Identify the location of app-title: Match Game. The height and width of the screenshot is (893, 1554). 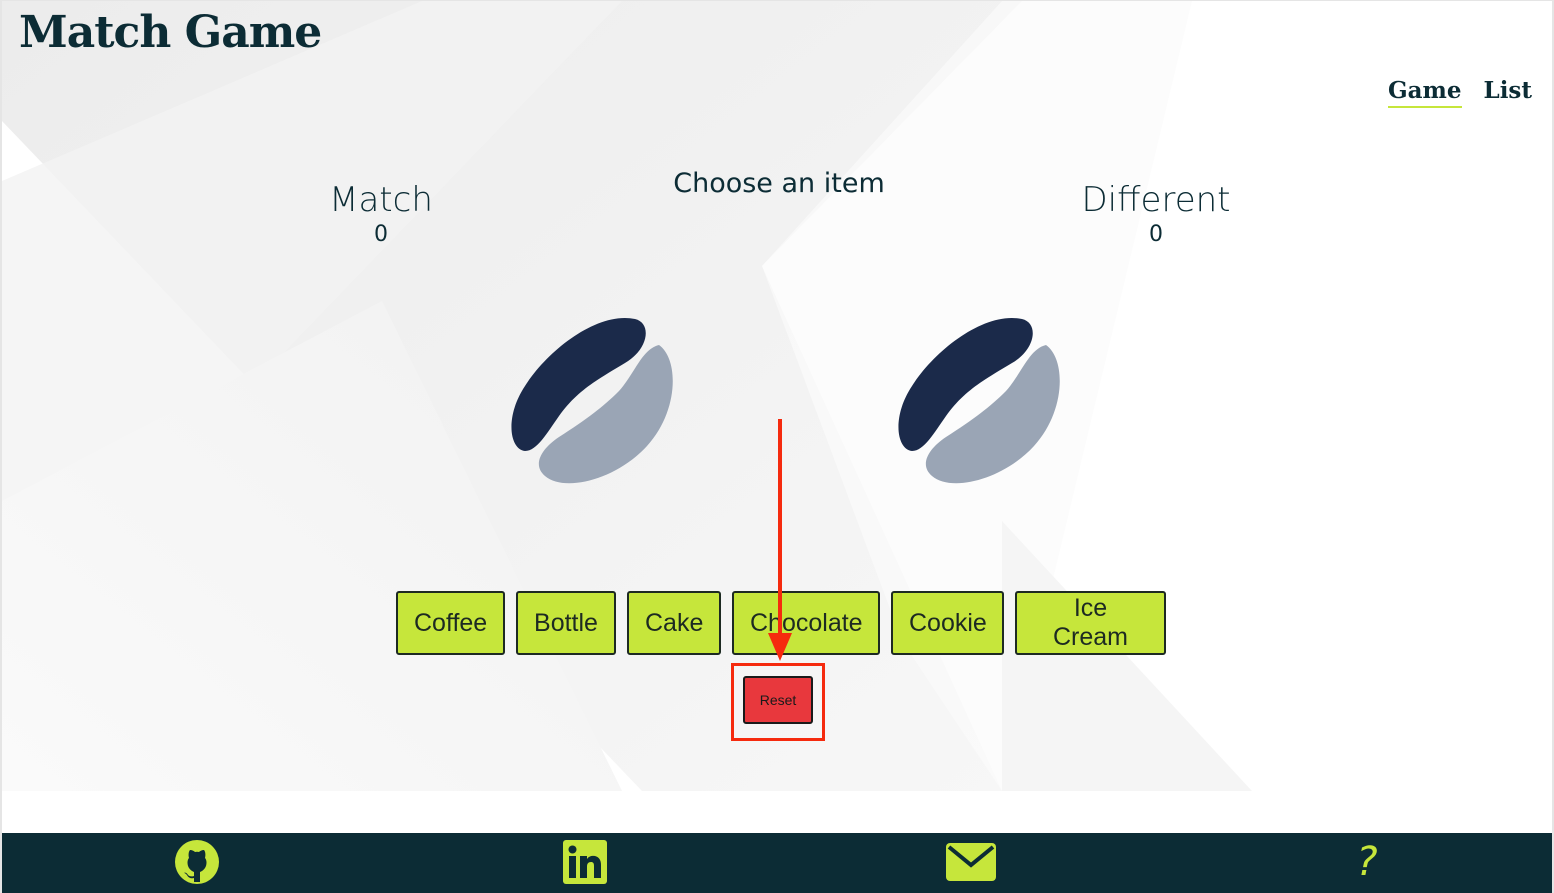
(170, 32).